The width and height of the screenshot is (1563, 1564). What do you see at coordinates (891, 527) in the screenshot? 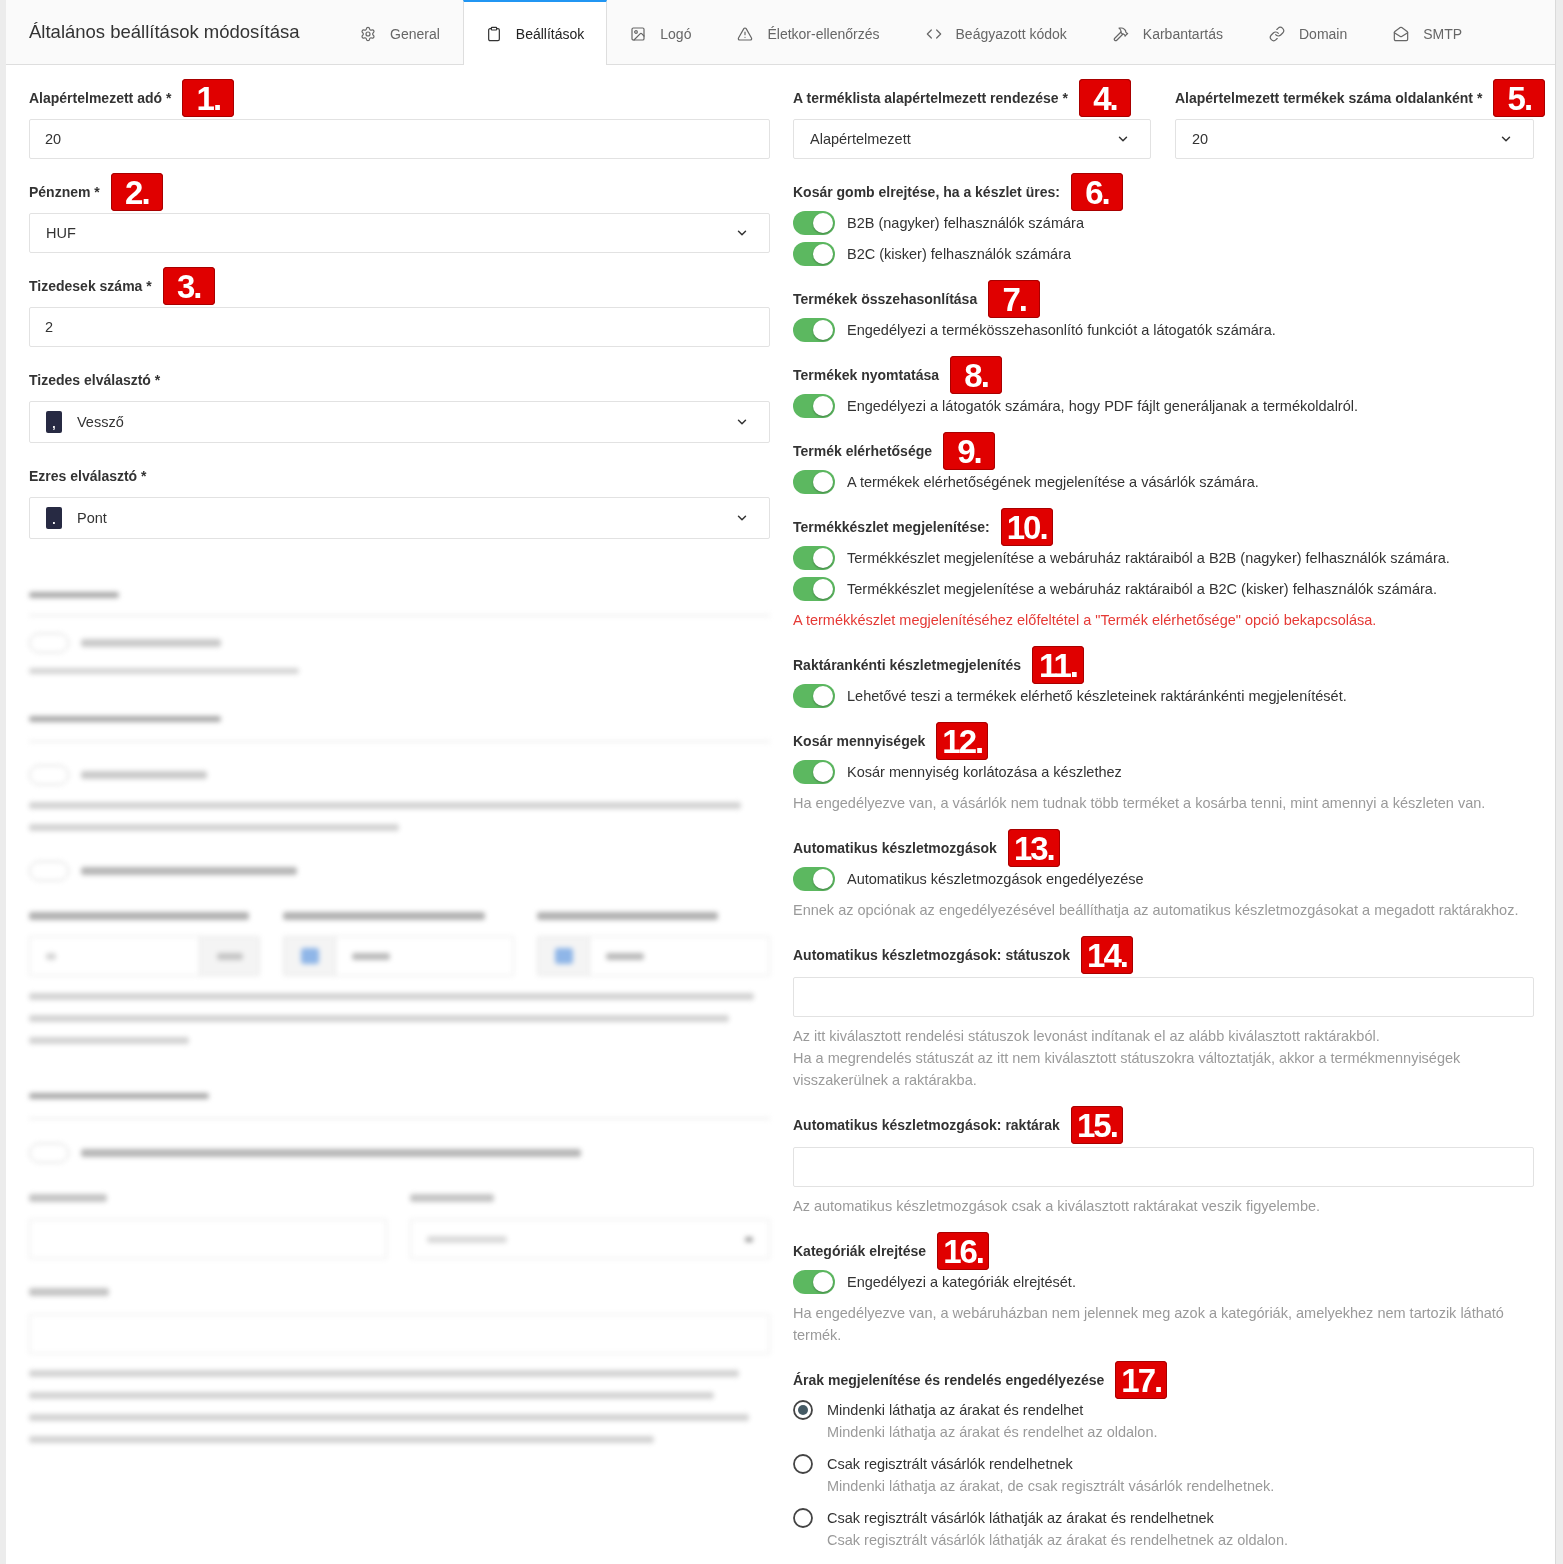
I see `field-label: Termékkészlet megjelenítése:` at bounding box center [891, 527].